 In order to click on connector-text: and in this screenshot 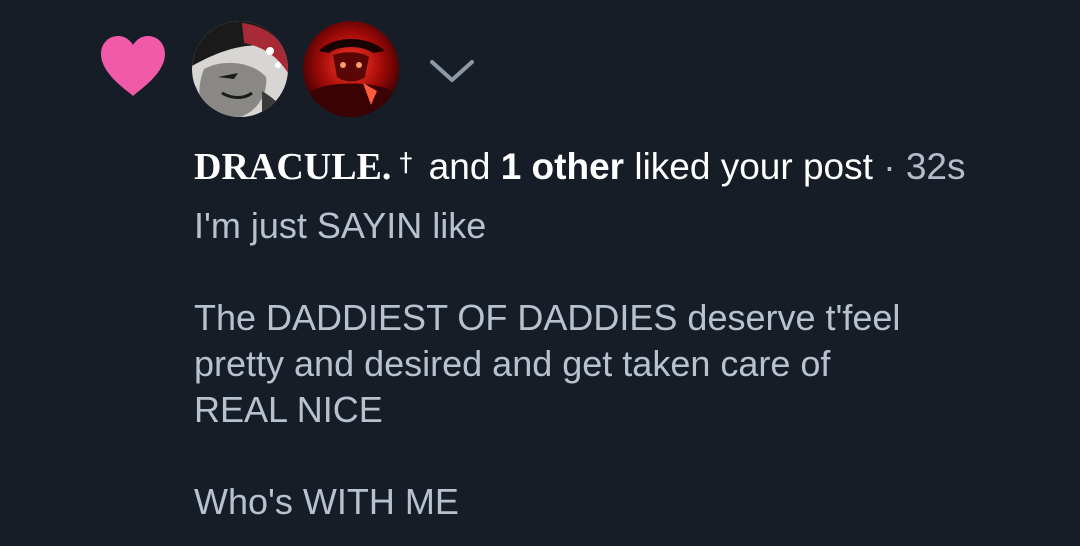, I will do `click(459, 166)`.